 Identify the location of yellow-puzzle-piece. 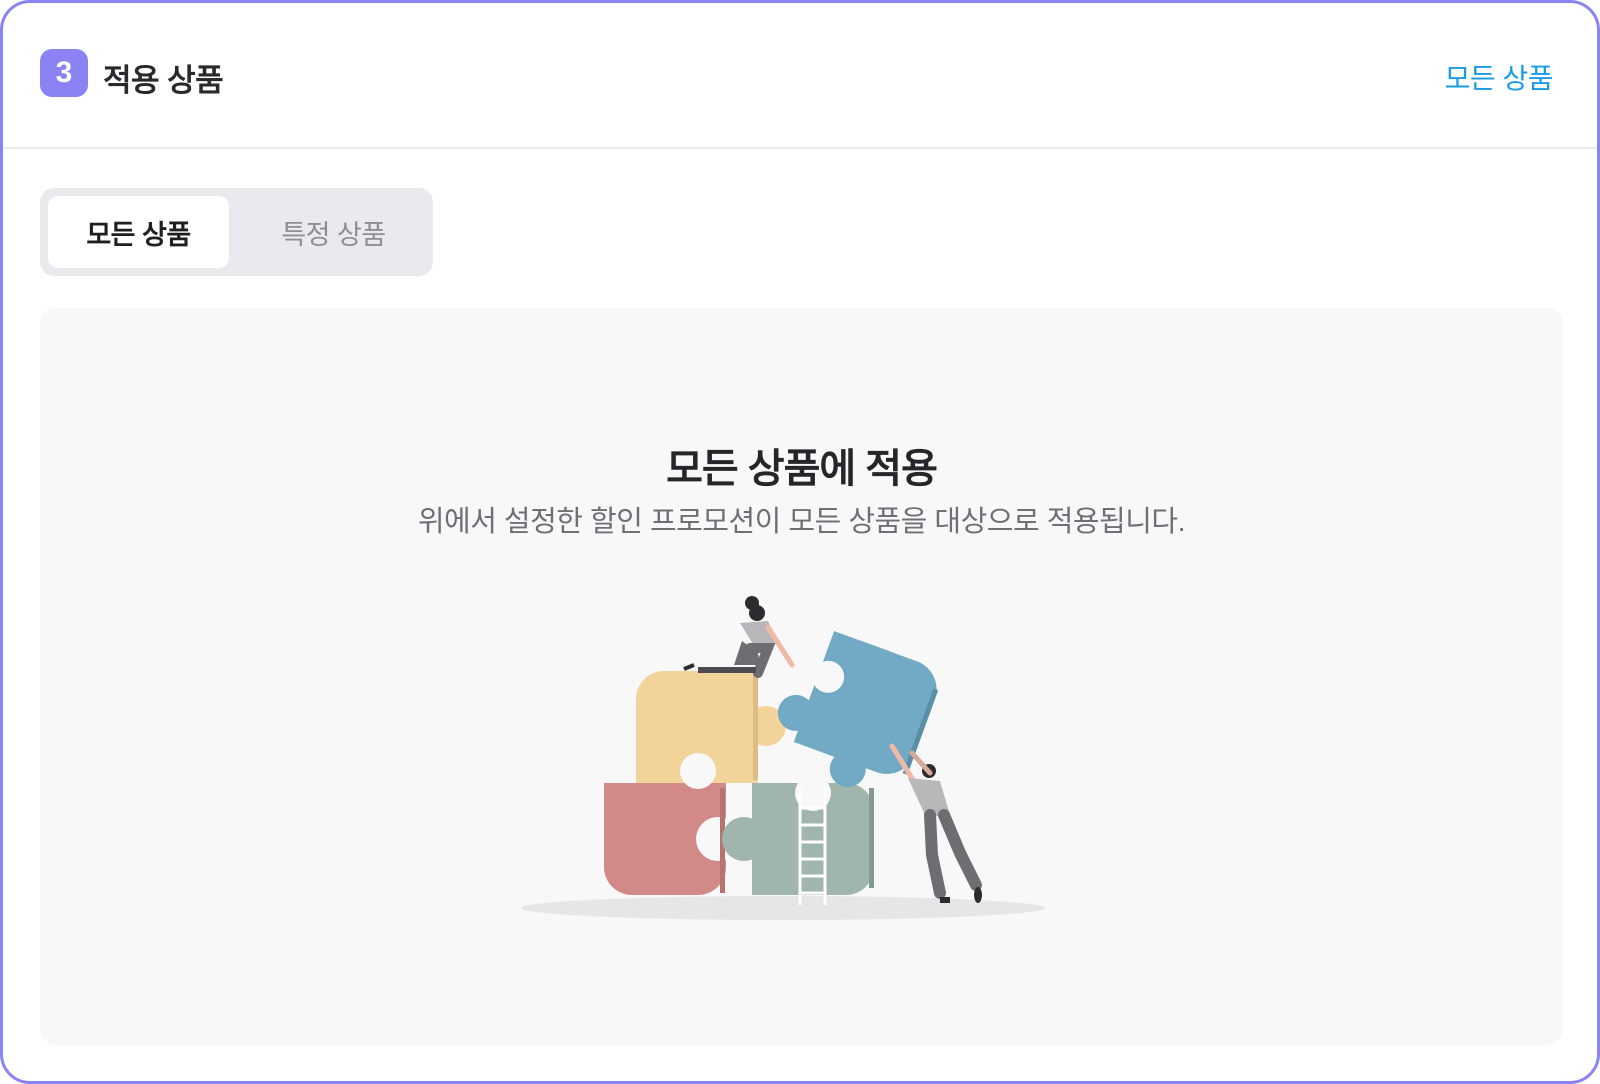
(711, 730).